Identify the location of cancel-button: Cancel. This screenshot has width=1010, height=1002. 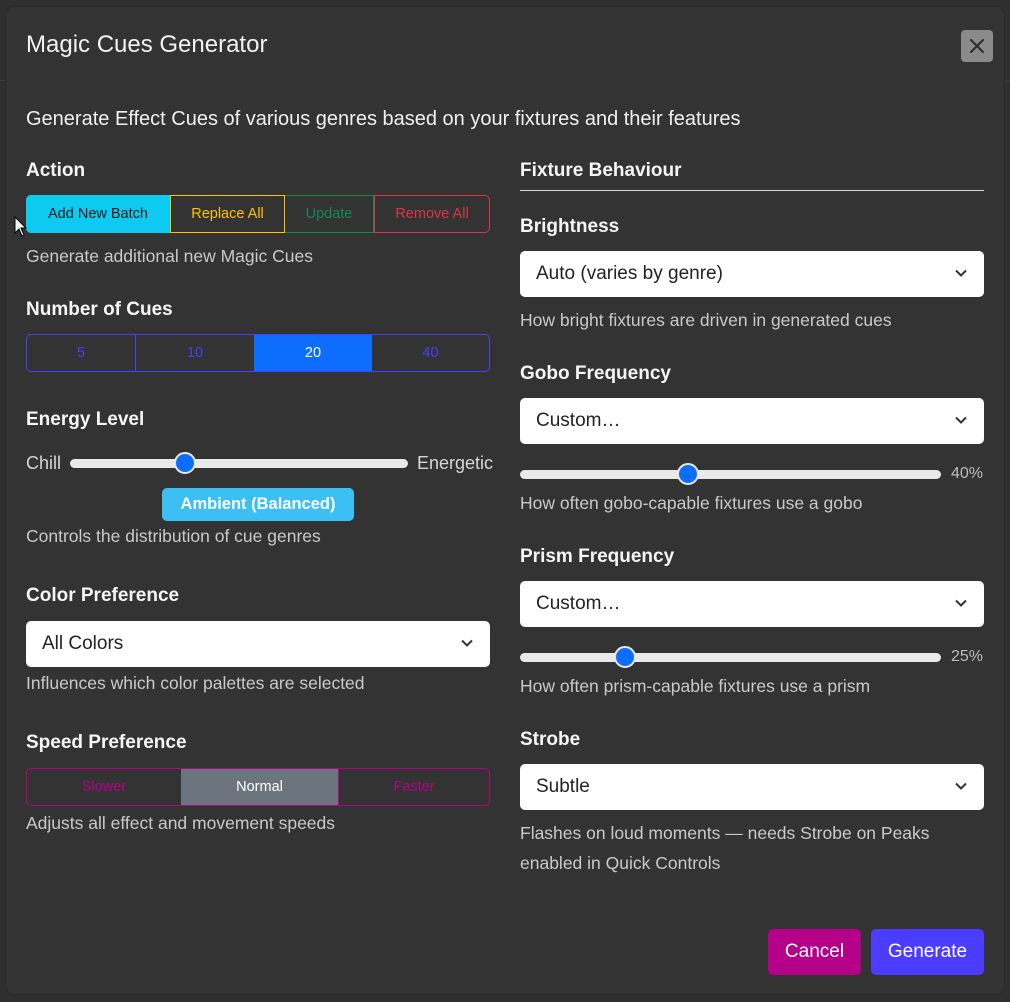
(814, 952).